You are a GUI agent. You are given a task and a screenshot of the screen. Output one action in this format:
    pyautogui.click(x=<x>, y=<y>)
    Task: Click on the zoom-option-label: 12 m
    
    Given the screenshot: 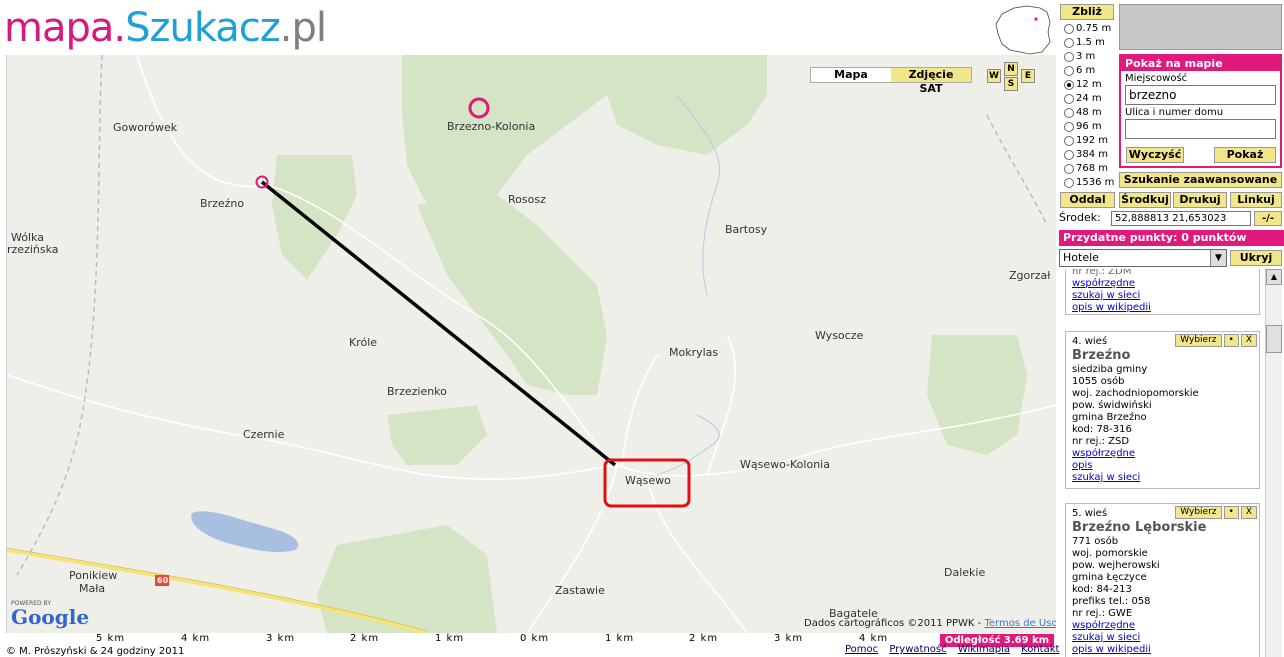 What is the action you would take?
    pyautogui.click(x=1089, y=84)
    